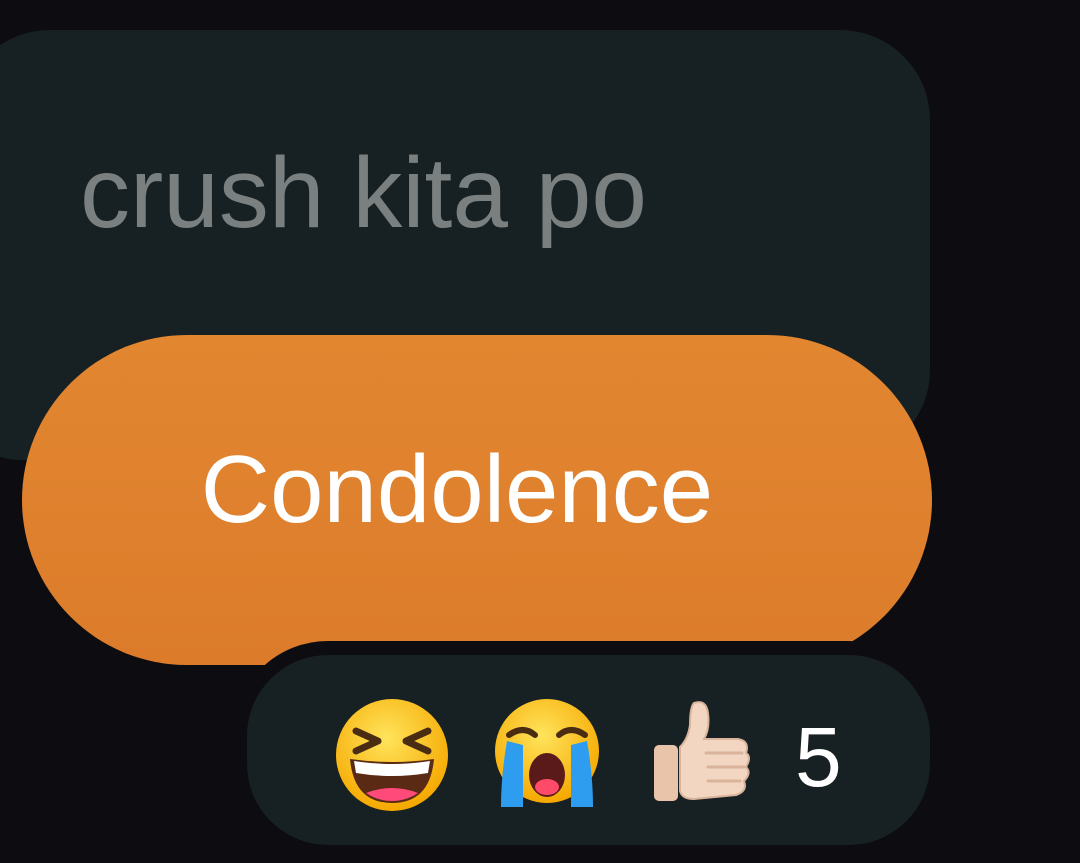  I want to click on loudly-crying-face-icon, so click(547, 755).